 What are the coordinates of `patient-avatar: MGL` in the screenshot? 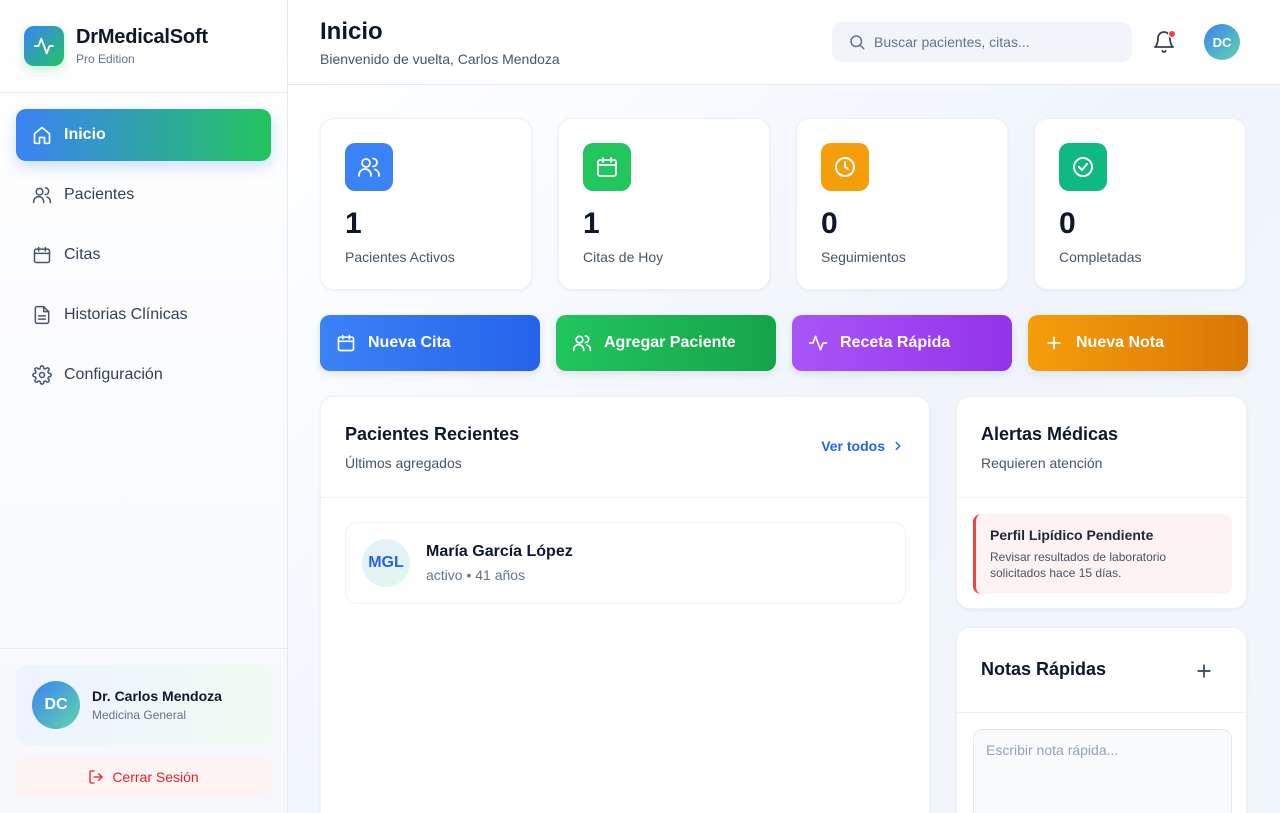 It's located at (386, 563).